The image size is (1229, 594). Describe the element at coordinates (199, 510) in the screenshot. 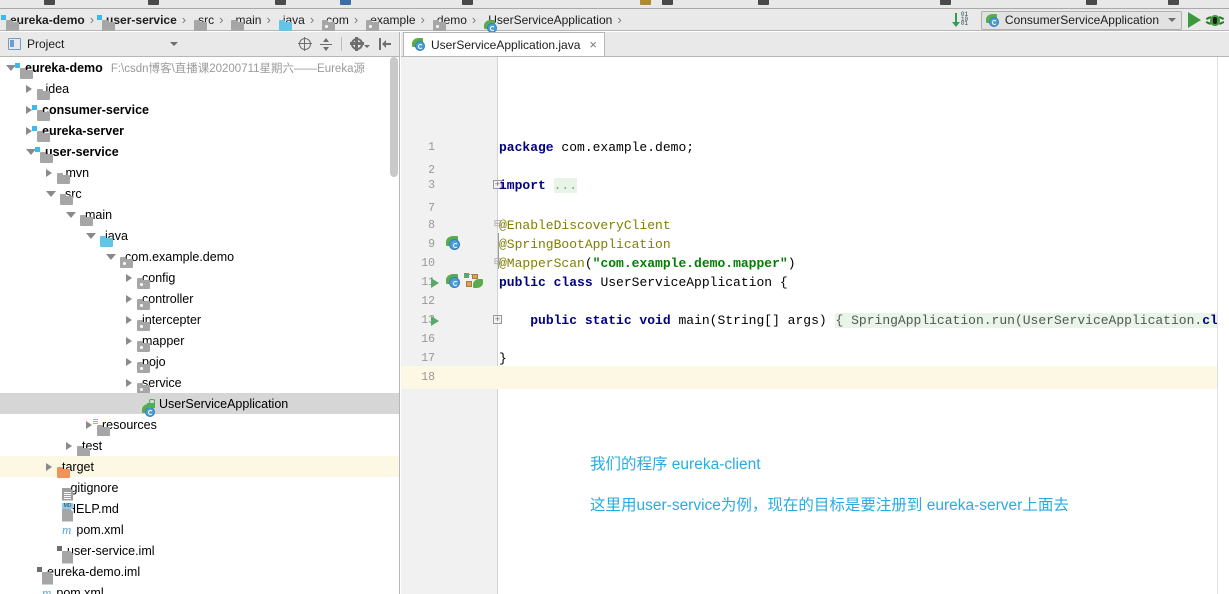

I see `tree-node-help.md: MD HELP.md` at that location.